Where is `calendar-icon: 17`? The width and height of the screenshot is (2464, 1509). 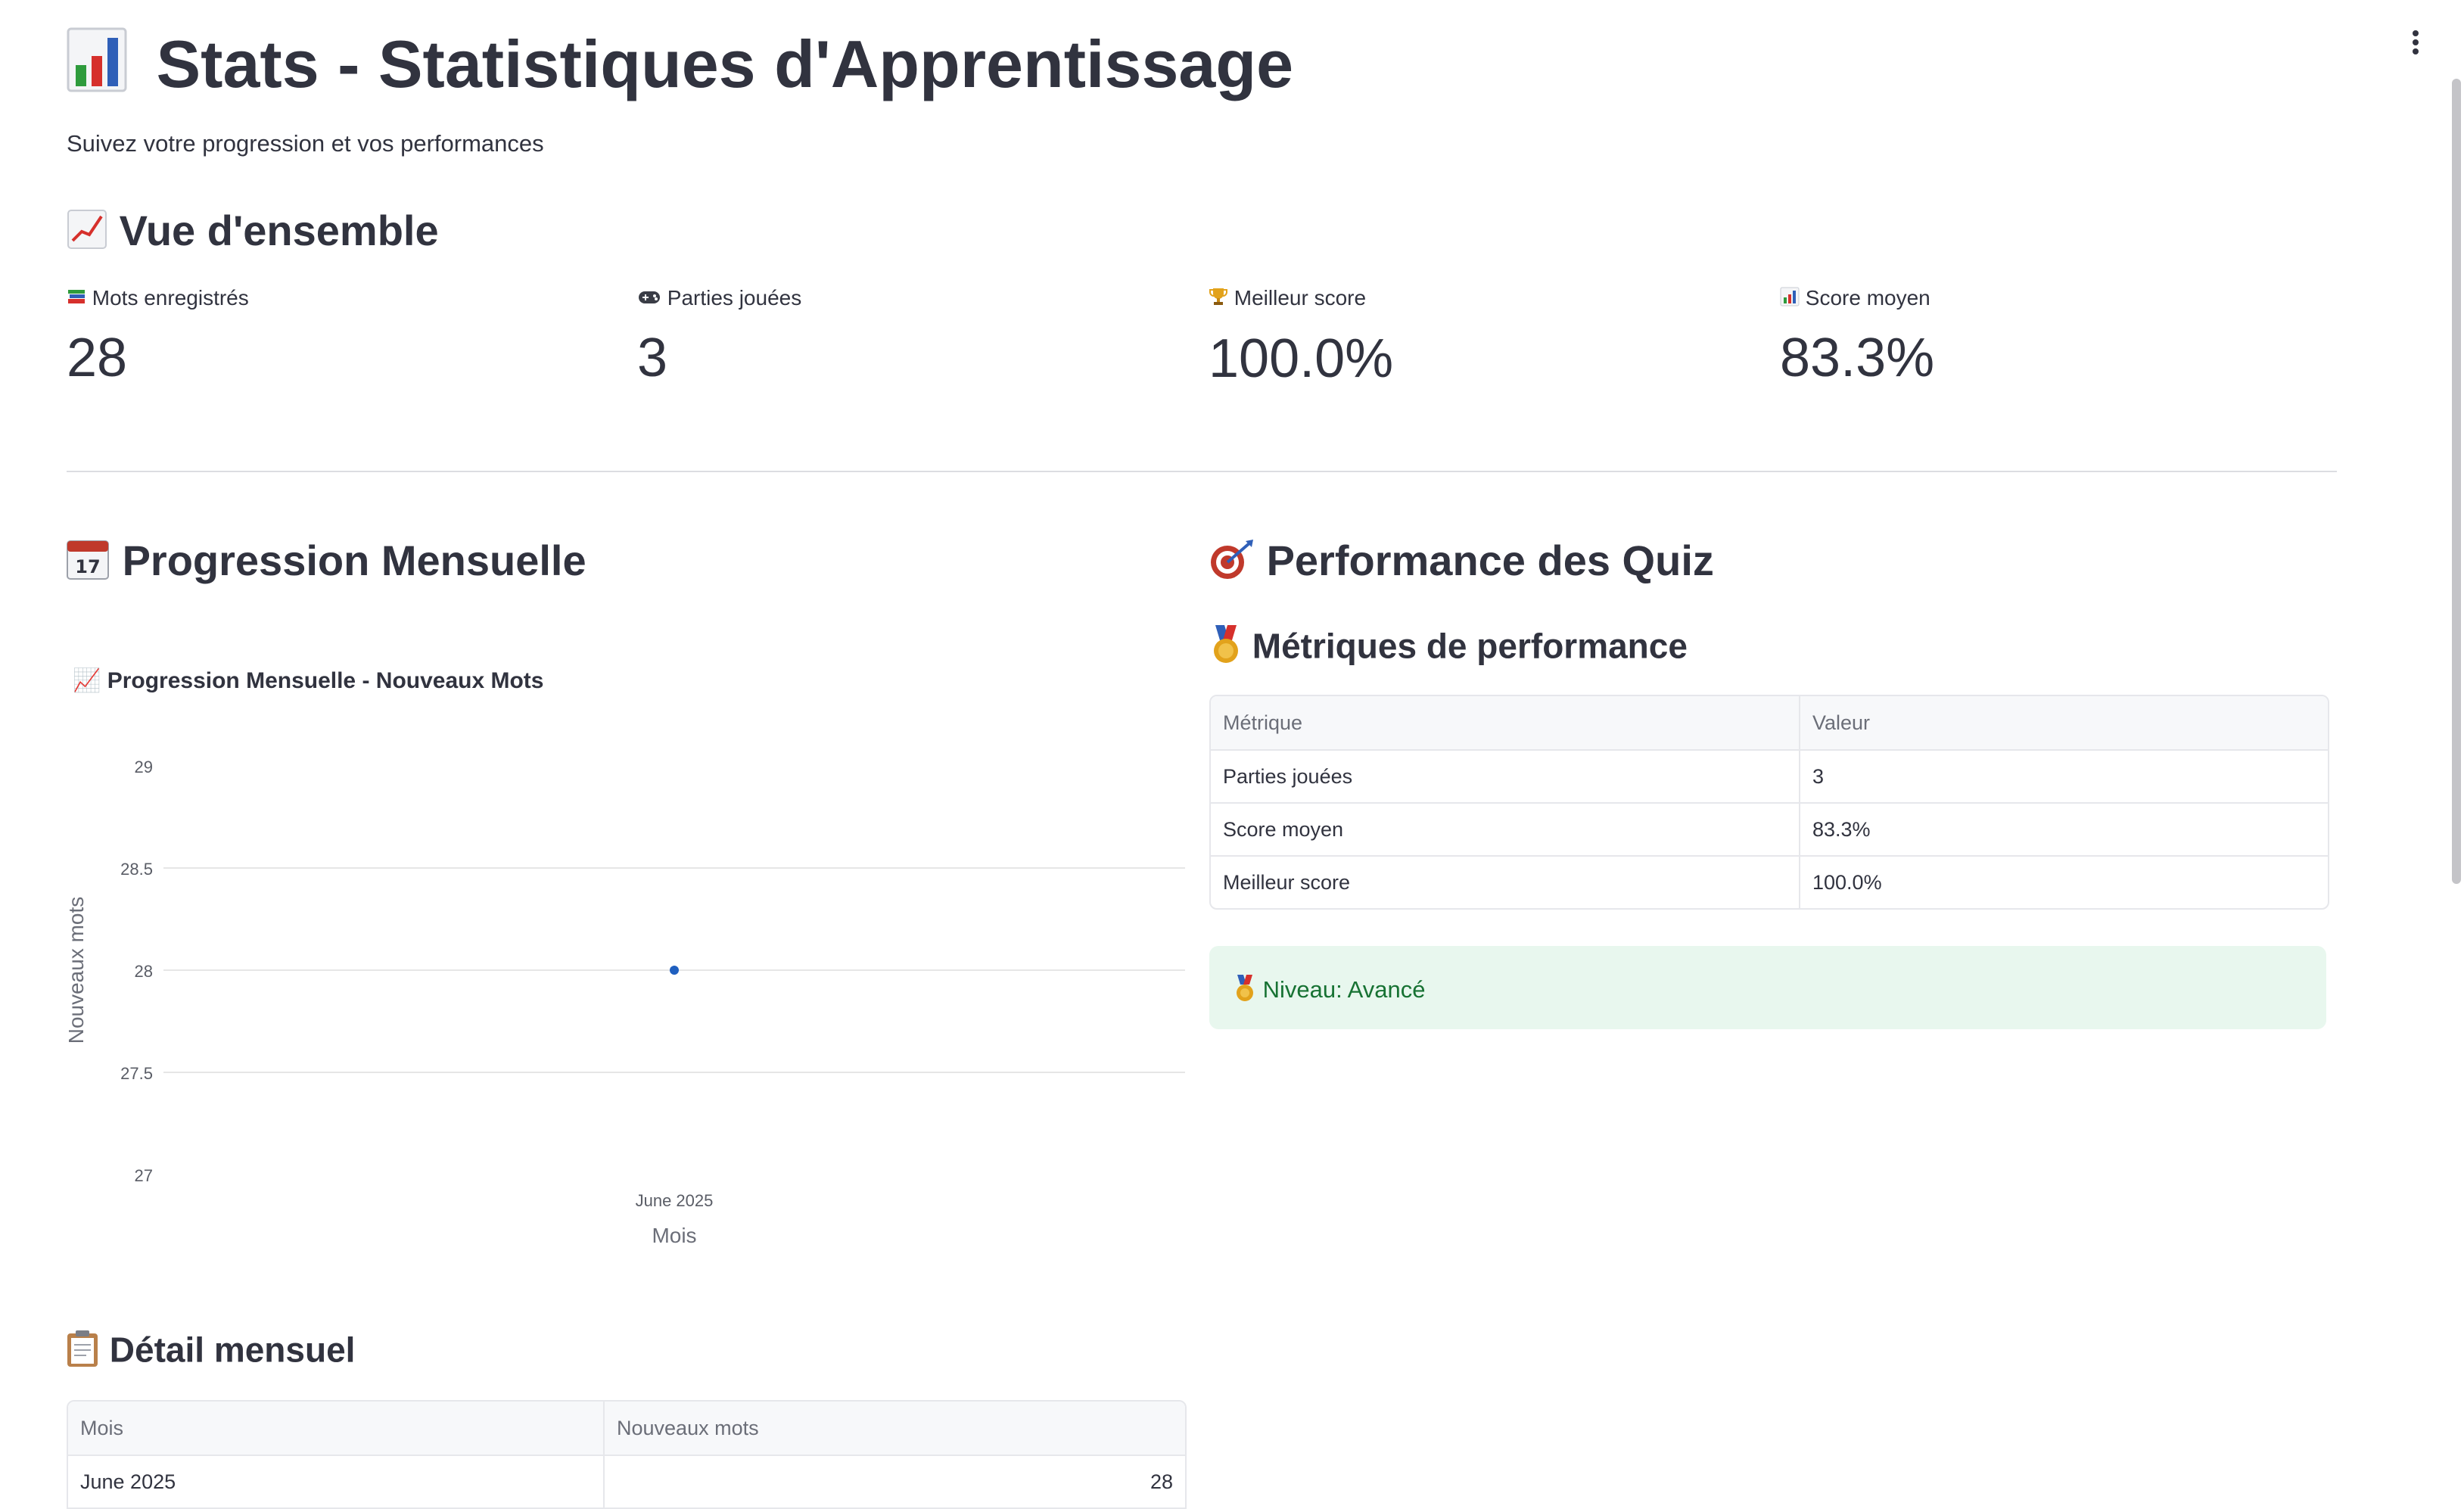
calendar-icon: 17 is located at coordinates (87, 564).